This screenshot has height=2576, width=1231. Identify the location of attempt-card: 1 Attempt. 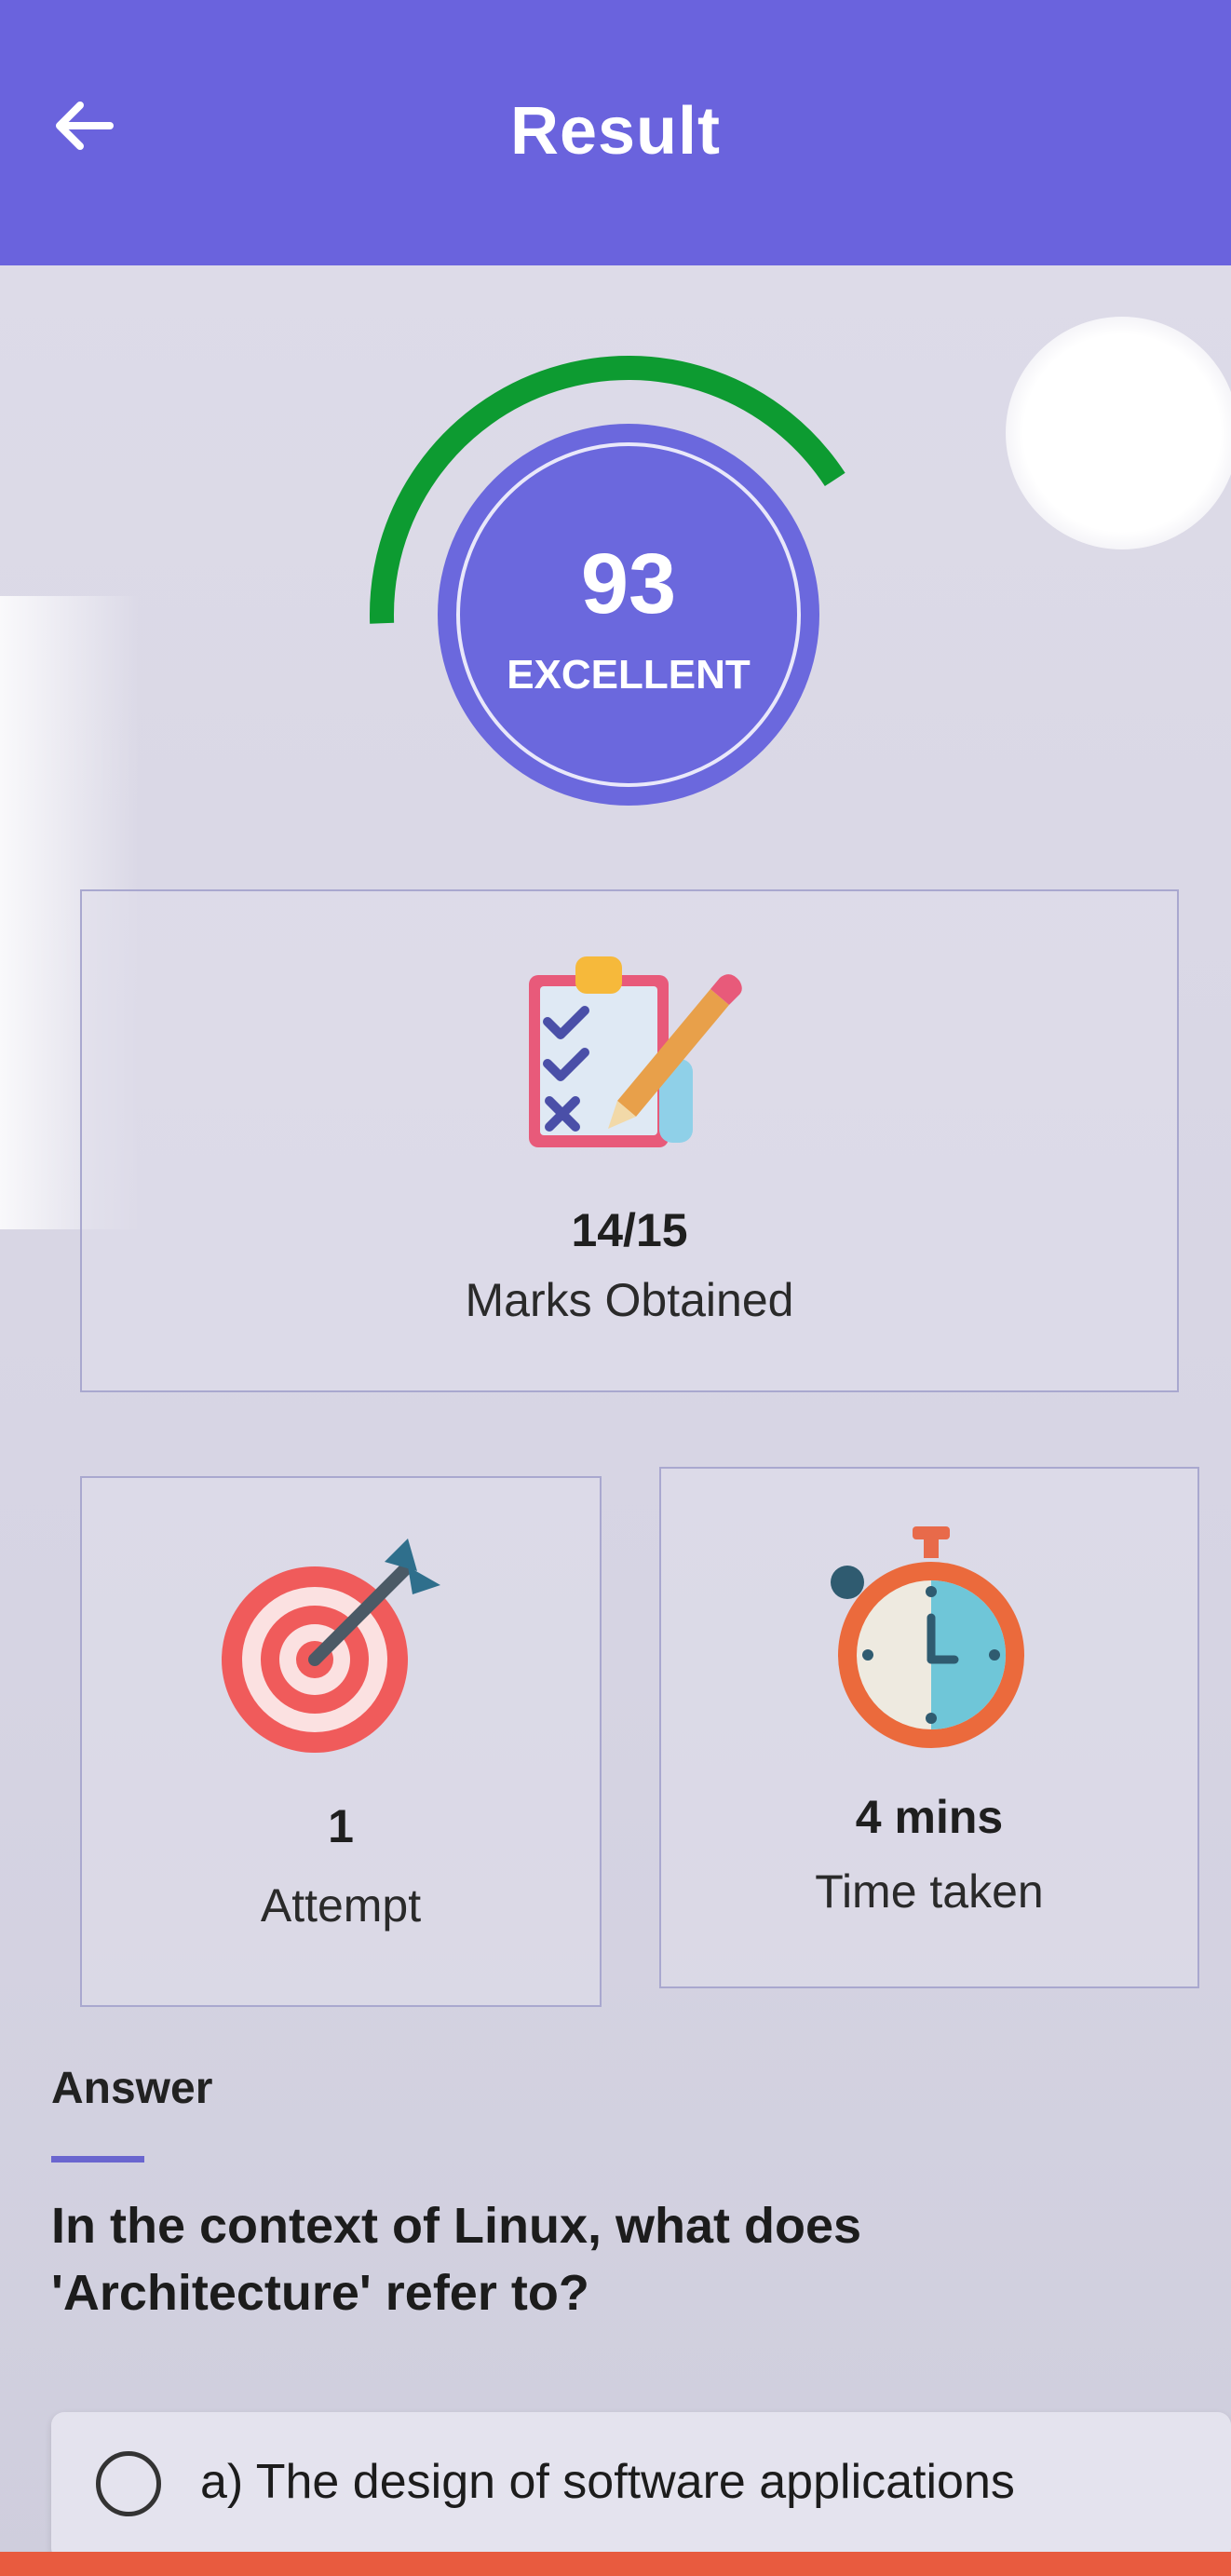
(341, 1741).